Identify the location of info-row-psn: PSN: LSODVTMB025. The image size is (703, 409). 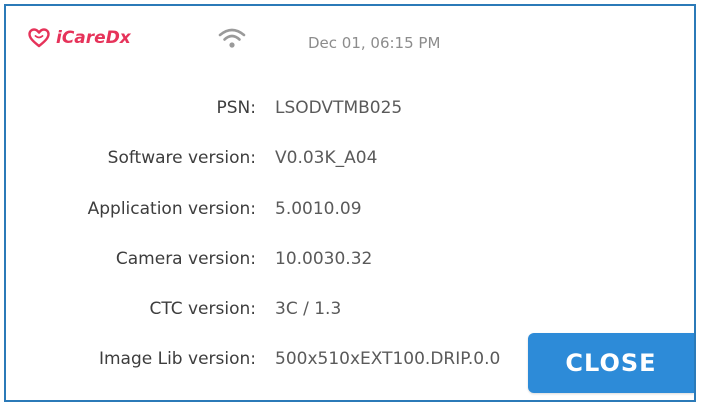
(350, 110).